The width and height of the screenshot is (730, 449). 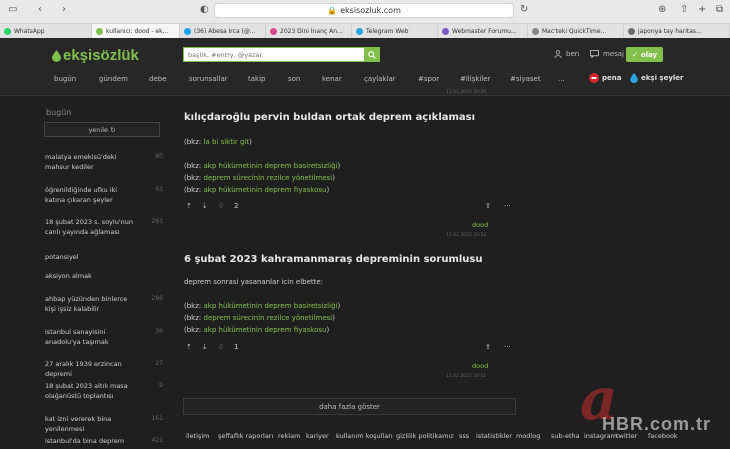 I want to click on sidebar-toggle-icon: ▭, so click(x=12, y=9).